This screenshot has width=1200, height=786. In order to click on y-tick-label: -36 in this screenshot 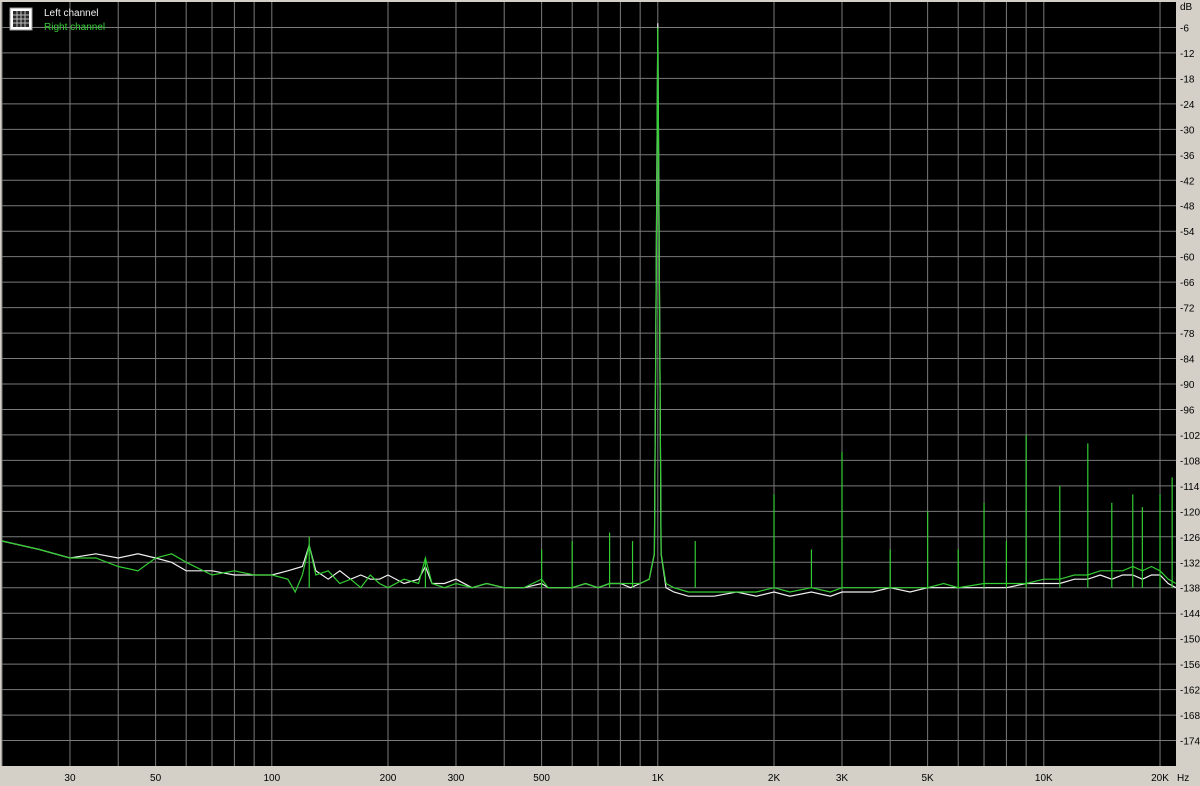, I will do `click(1187, 156)`.